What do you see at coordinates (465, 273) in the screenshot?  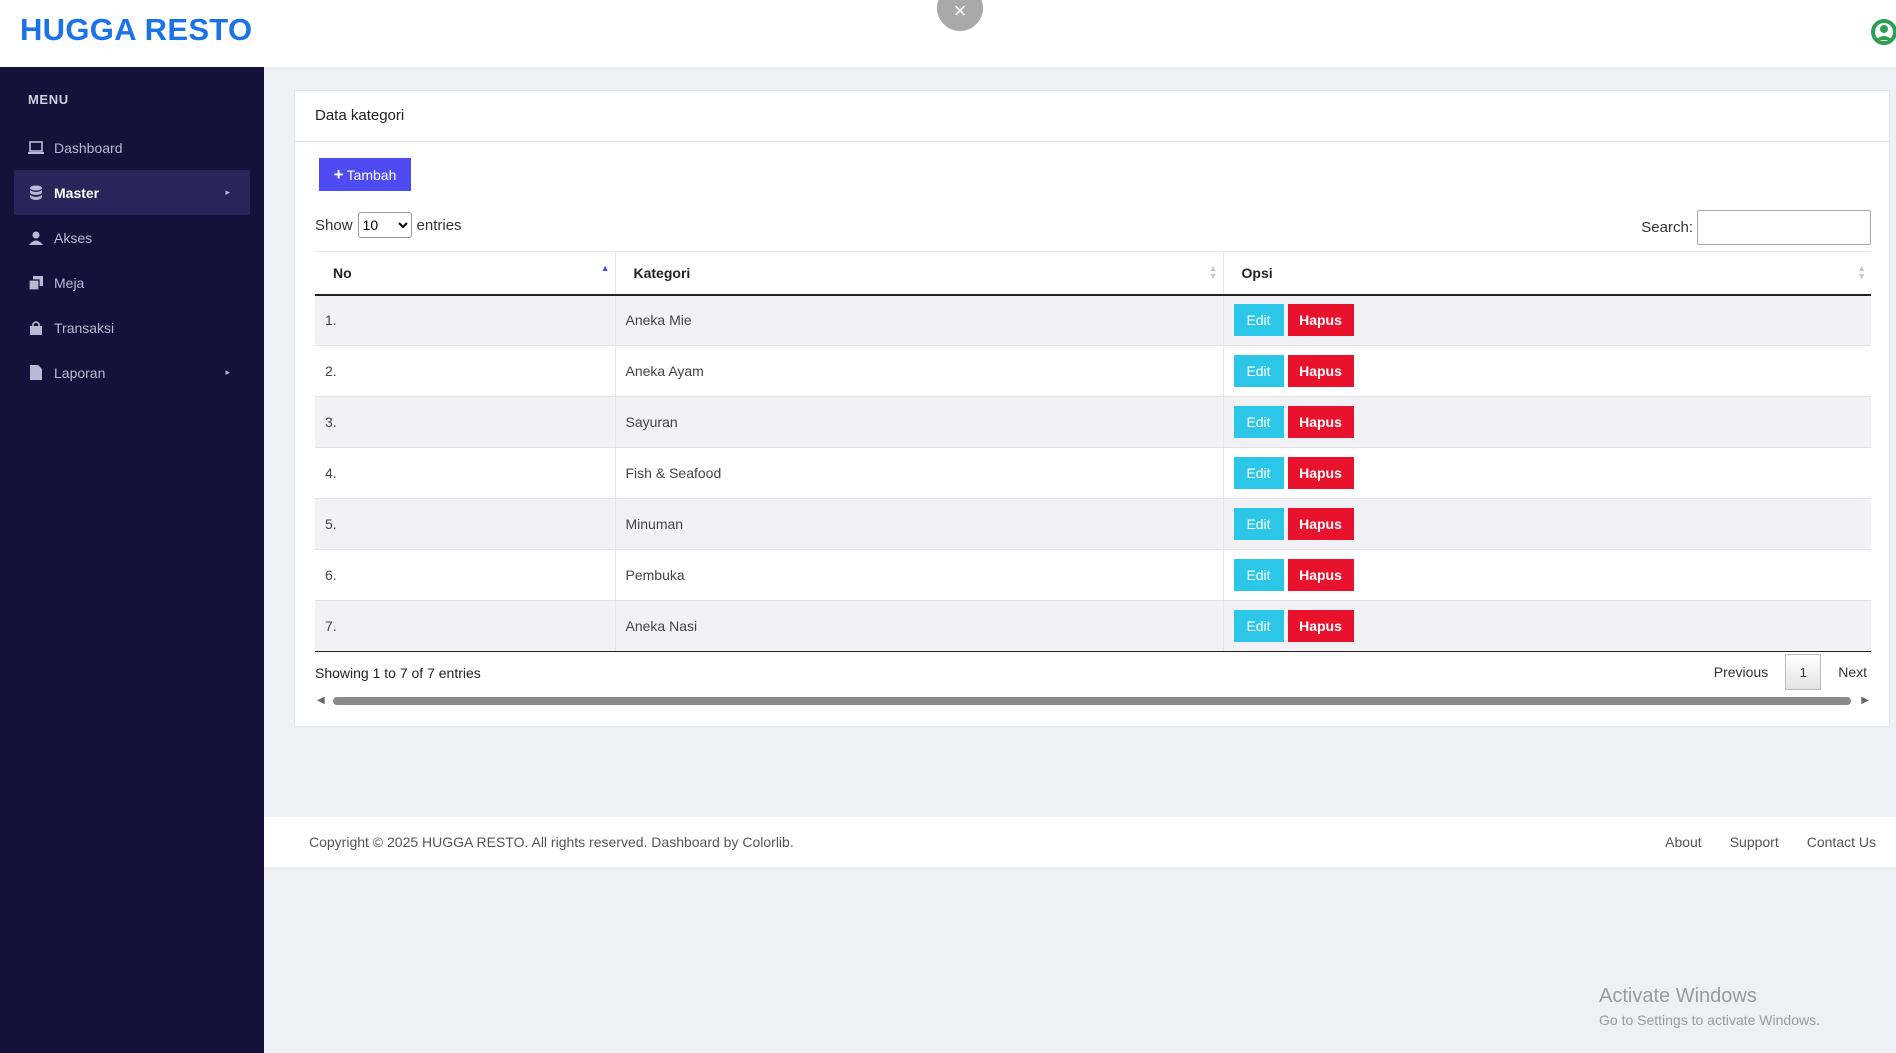 I see `column-header-no: No ▲` at bounding box center [465, 273].